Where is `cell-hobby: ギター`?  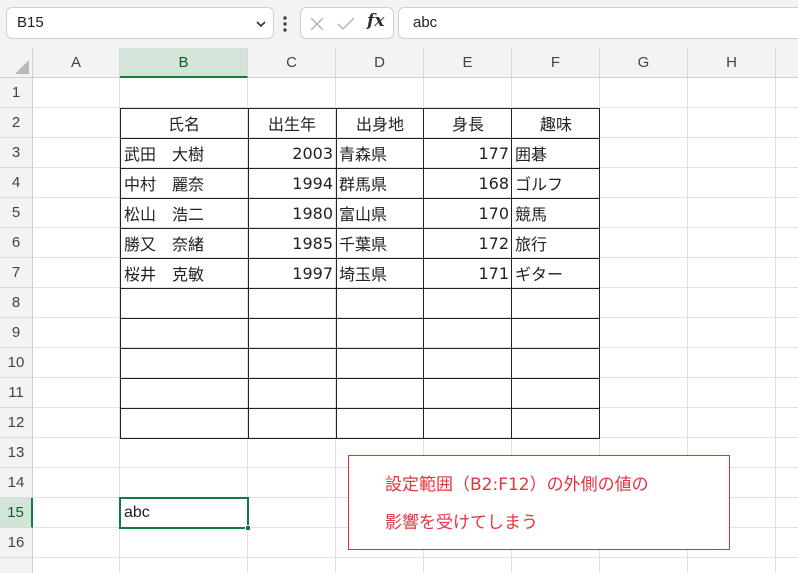 cell-hobby: ギター is located at coordinates (539, 274).